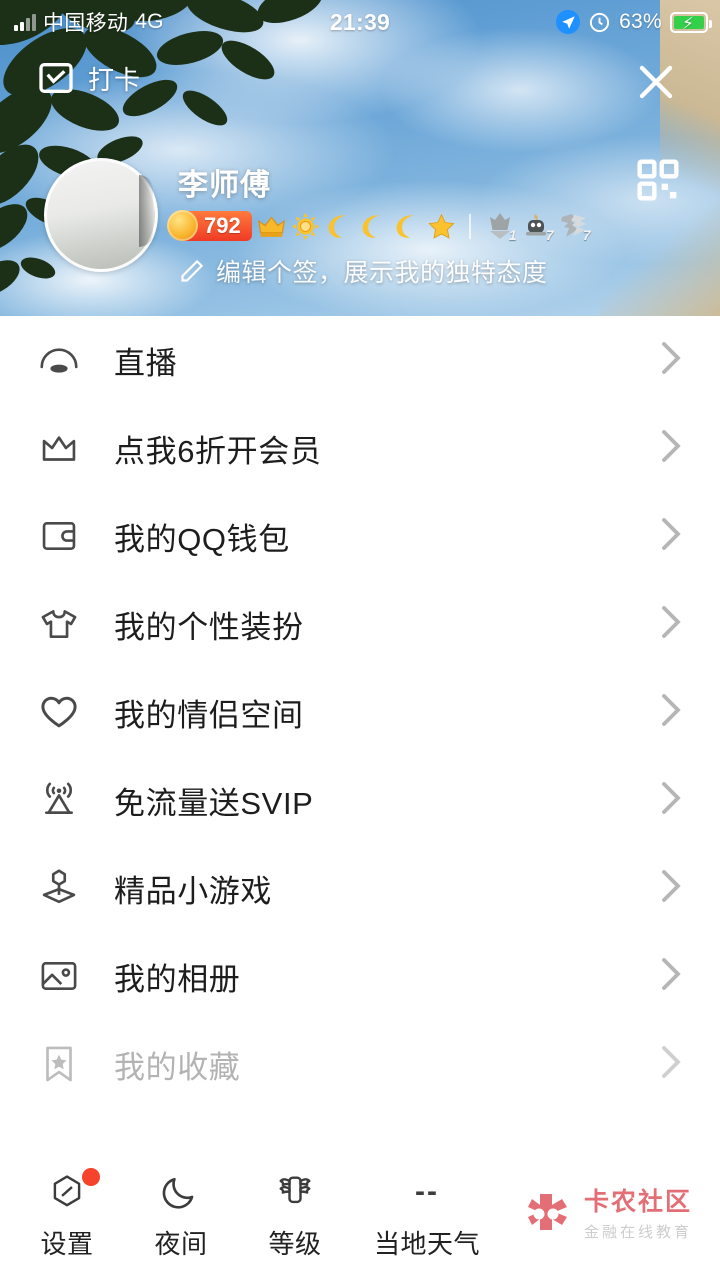 This screenshot has height=1280, width=720. Describe the element at coordinates (218, 451) in the screenshot. I see `menu-item-label: 点我6折开会员` at that location.